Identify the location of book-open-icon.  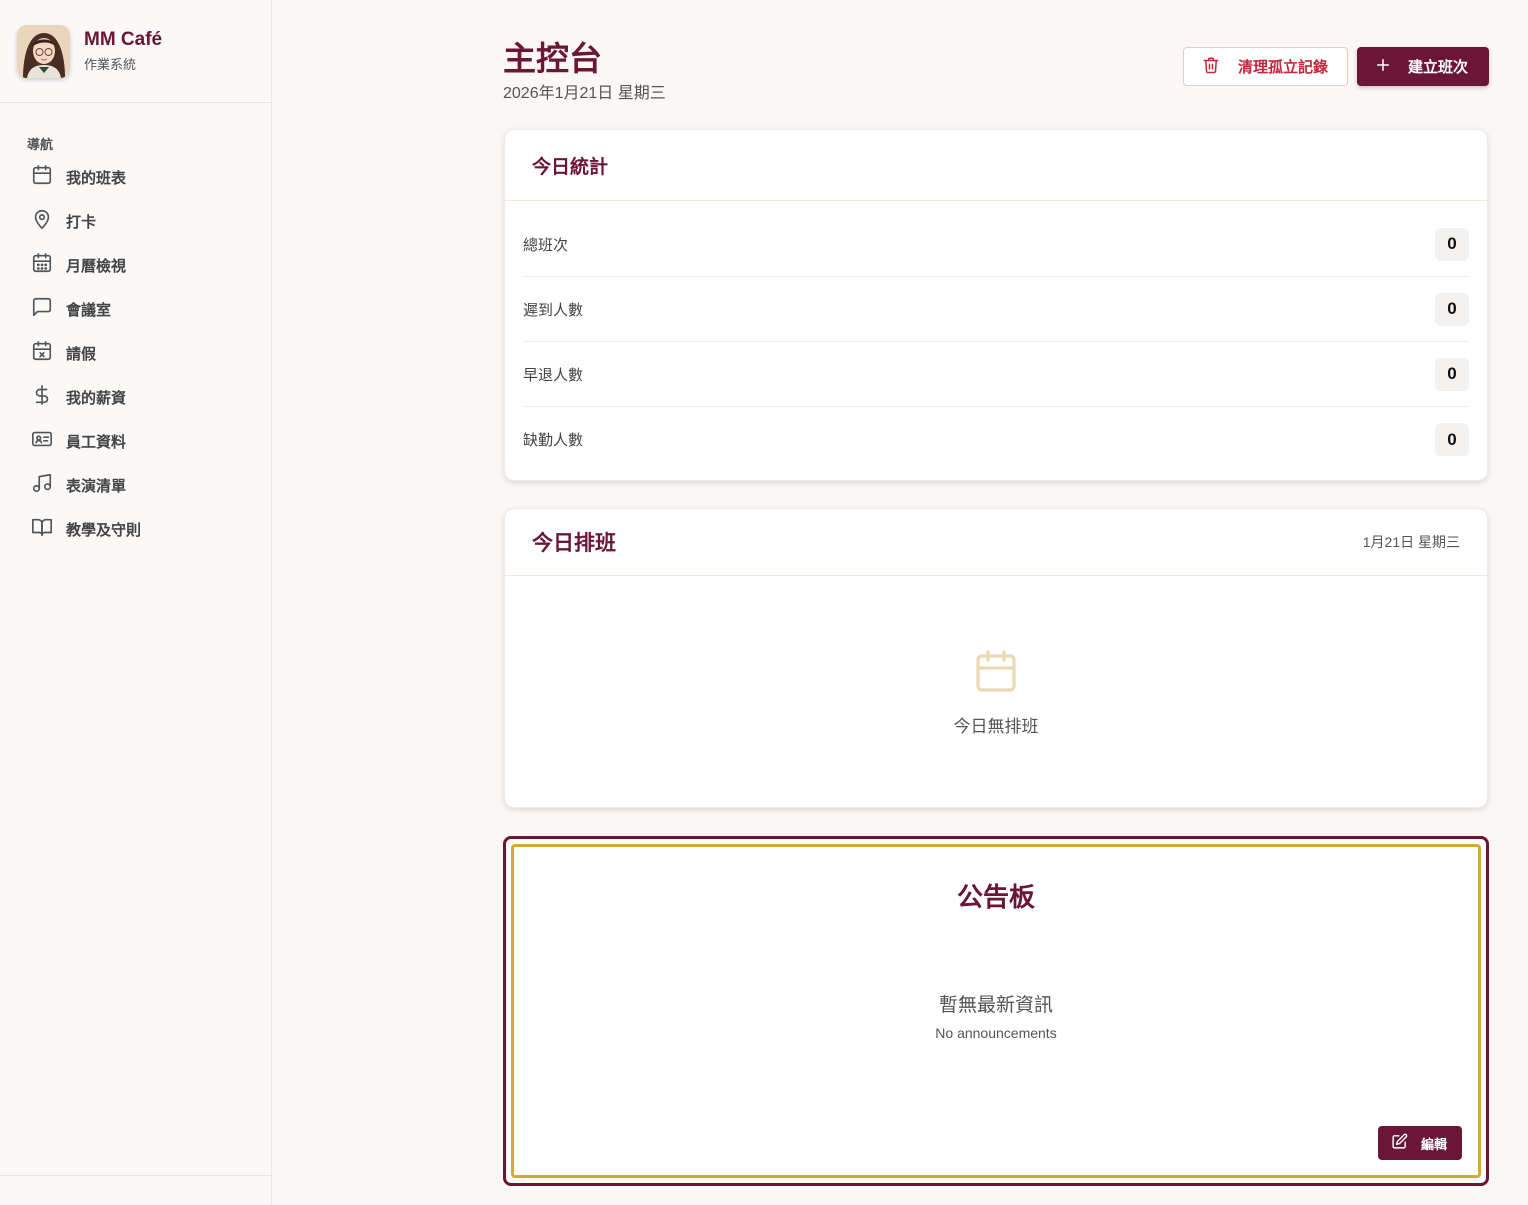
(42, 529).